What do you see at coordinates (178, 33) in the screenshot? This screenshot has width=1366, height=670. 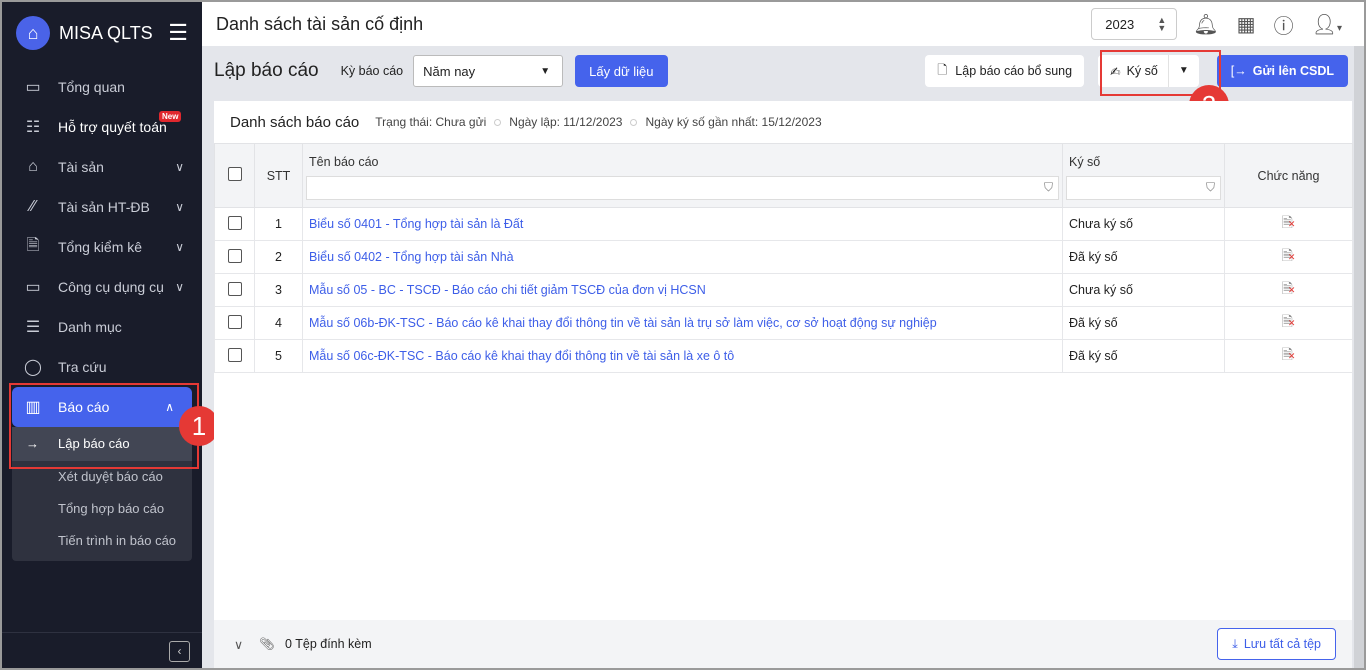 I see `hamburger-menu-icon: ☰` at bounding box center [178, 33].